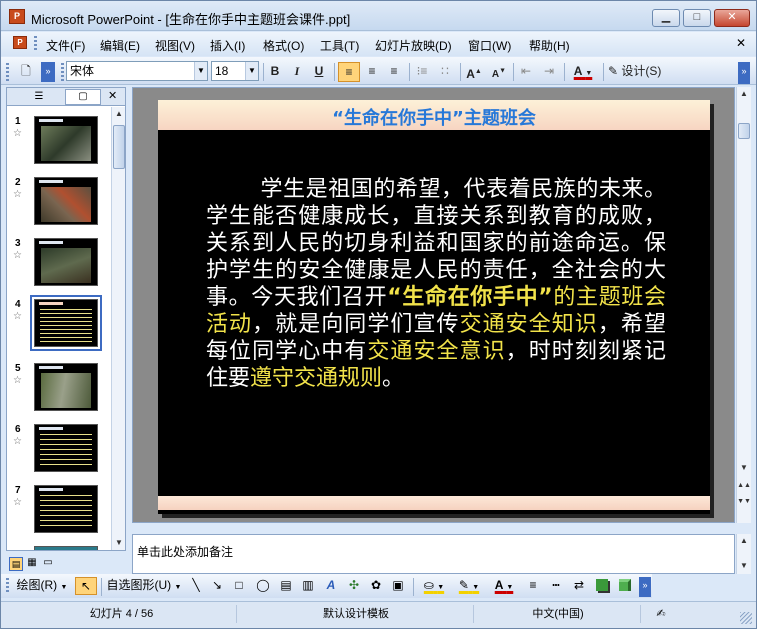 The image size is (757, 629). I want to click on arrow-tool-button: ↘, so click(217, 586).